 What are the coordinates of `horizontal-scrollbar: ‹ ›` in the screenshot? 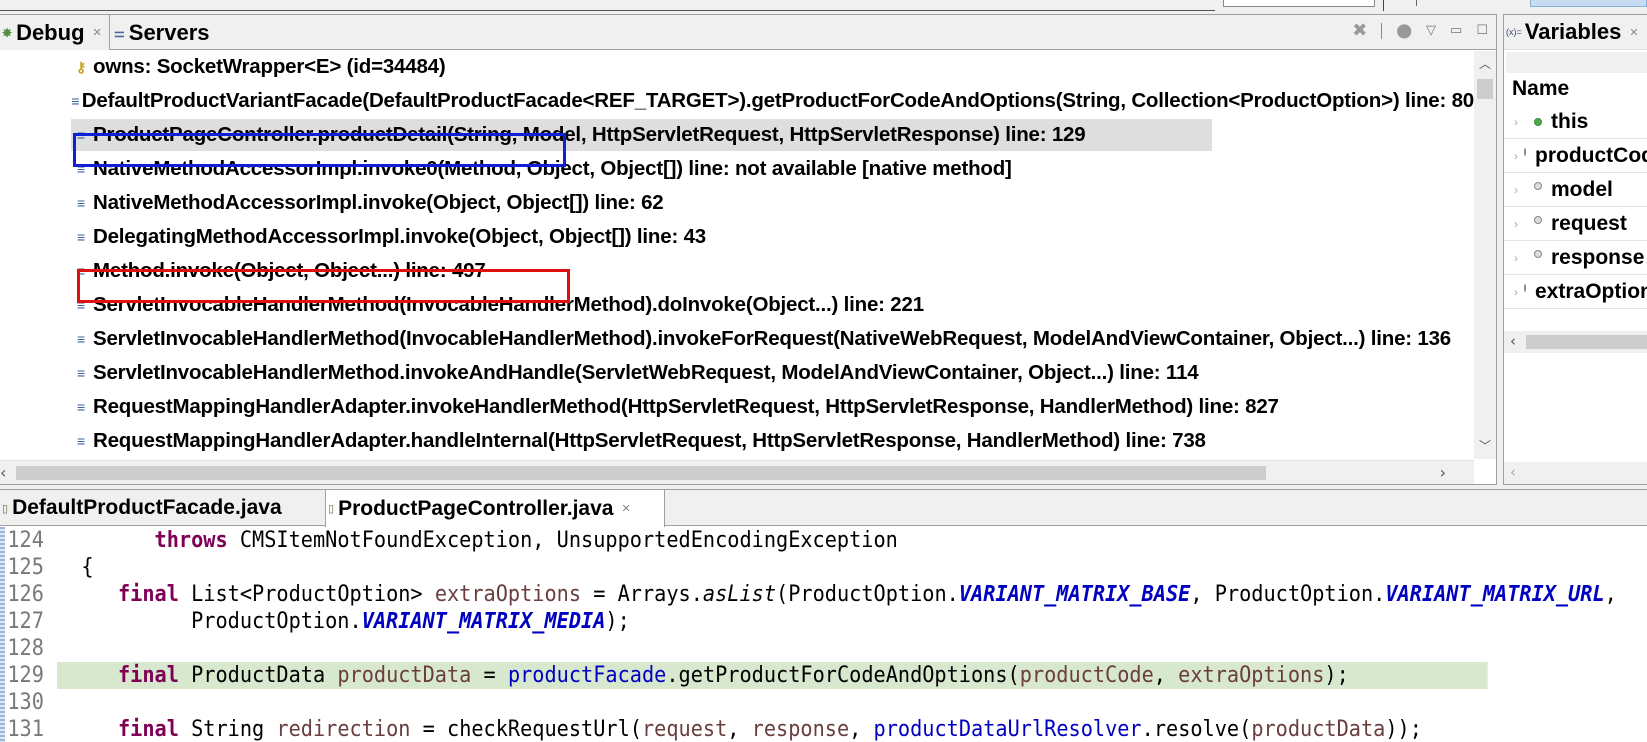 It's located at (737, 472).